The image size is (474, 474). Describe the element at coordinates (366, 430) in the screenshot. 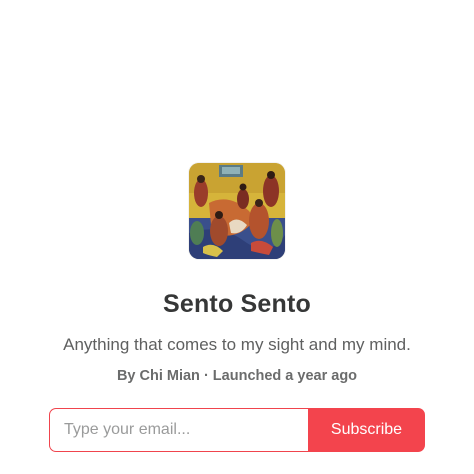

I see `subscribe-button: Subscribe` at that location.